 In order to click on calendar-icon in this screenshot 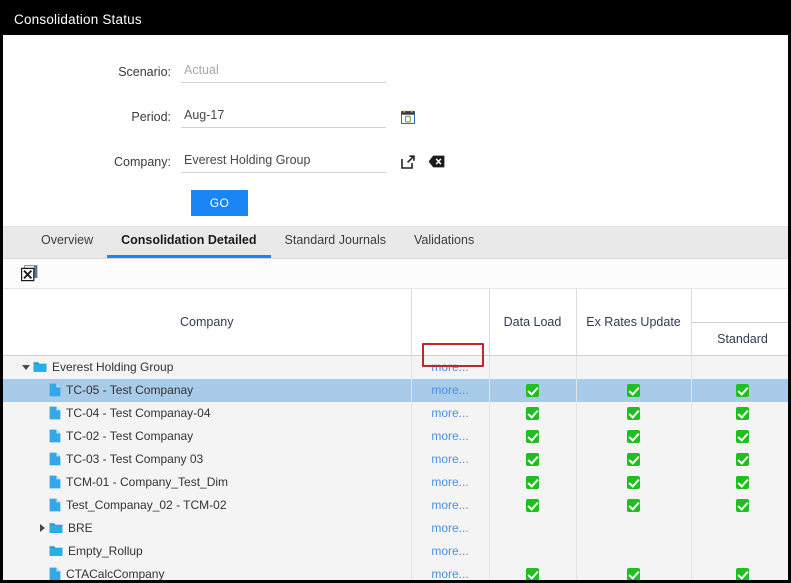, I will do `click(408, 116)`.